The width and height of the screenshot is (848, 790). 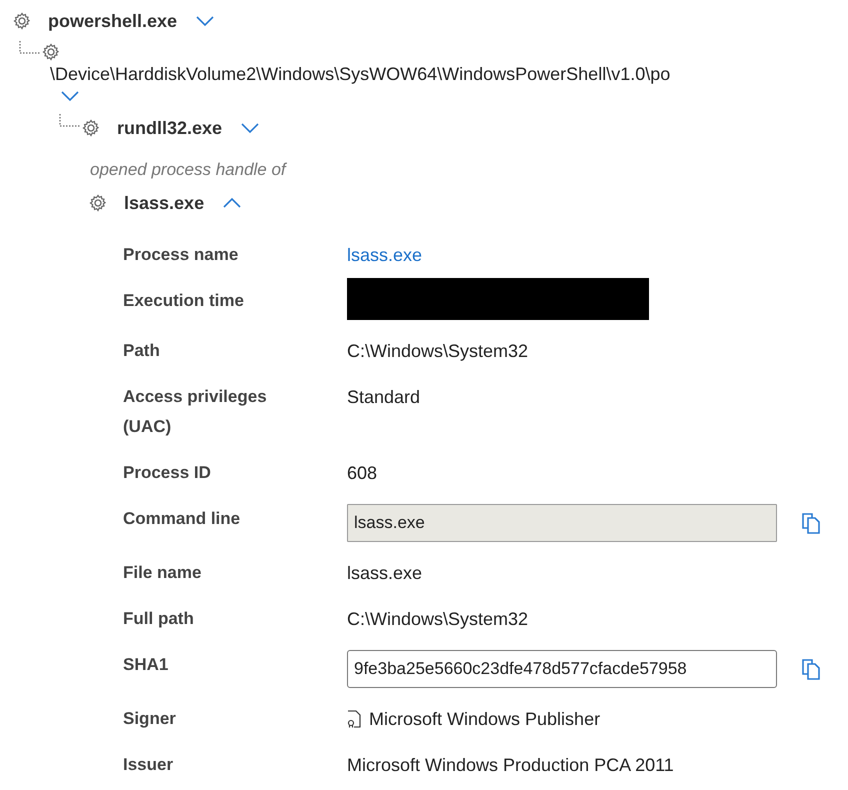 I want to click on detail-label: Path, so click(x=142, y=351).